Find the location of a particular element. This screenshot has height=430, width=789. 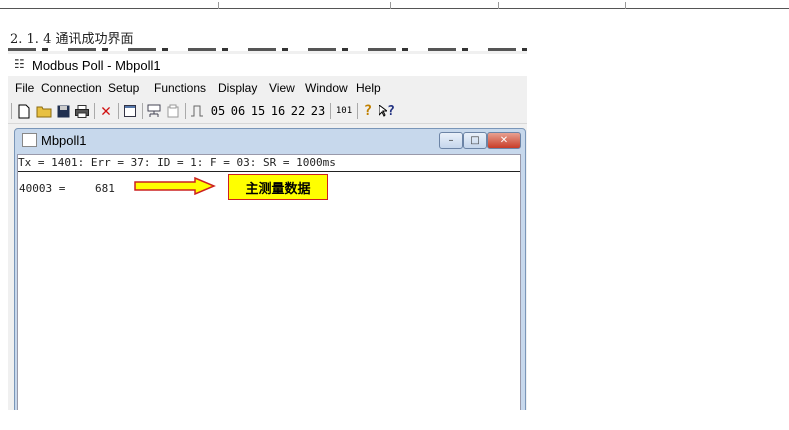

window-icon is located at coordinates (130, 111).